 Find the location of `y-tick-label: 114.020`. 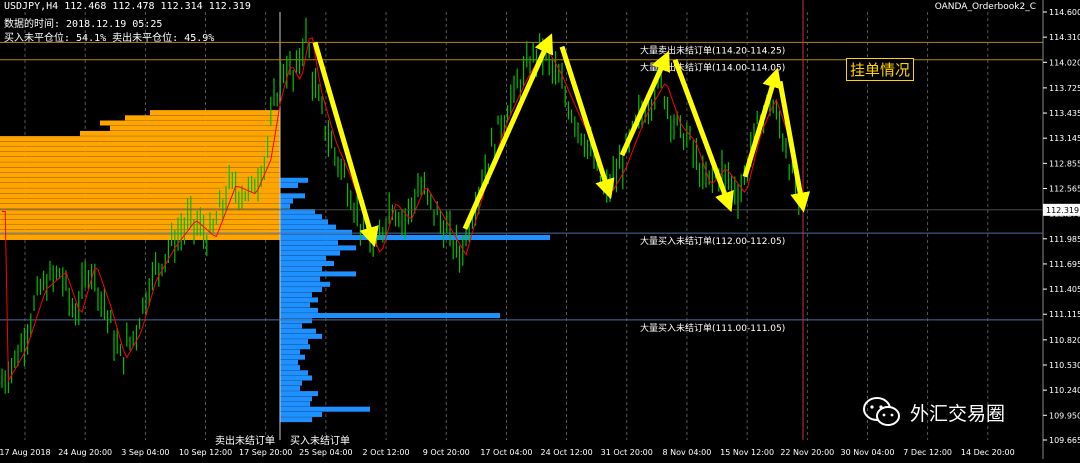

y-tick-label: 114.020 is located at coordinates (1064, 62).